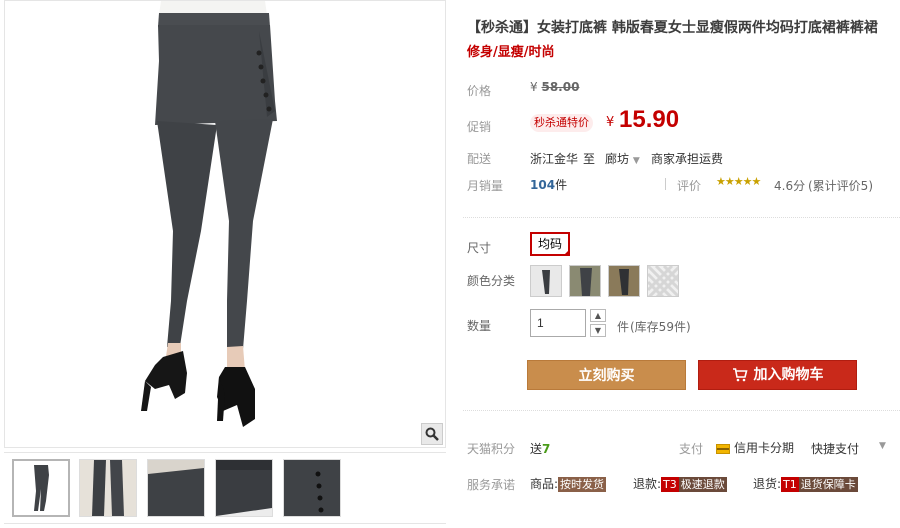 The image size is (900, 528). I want to click on service-return-tag2: 退货保障卡, so click(828, 484).